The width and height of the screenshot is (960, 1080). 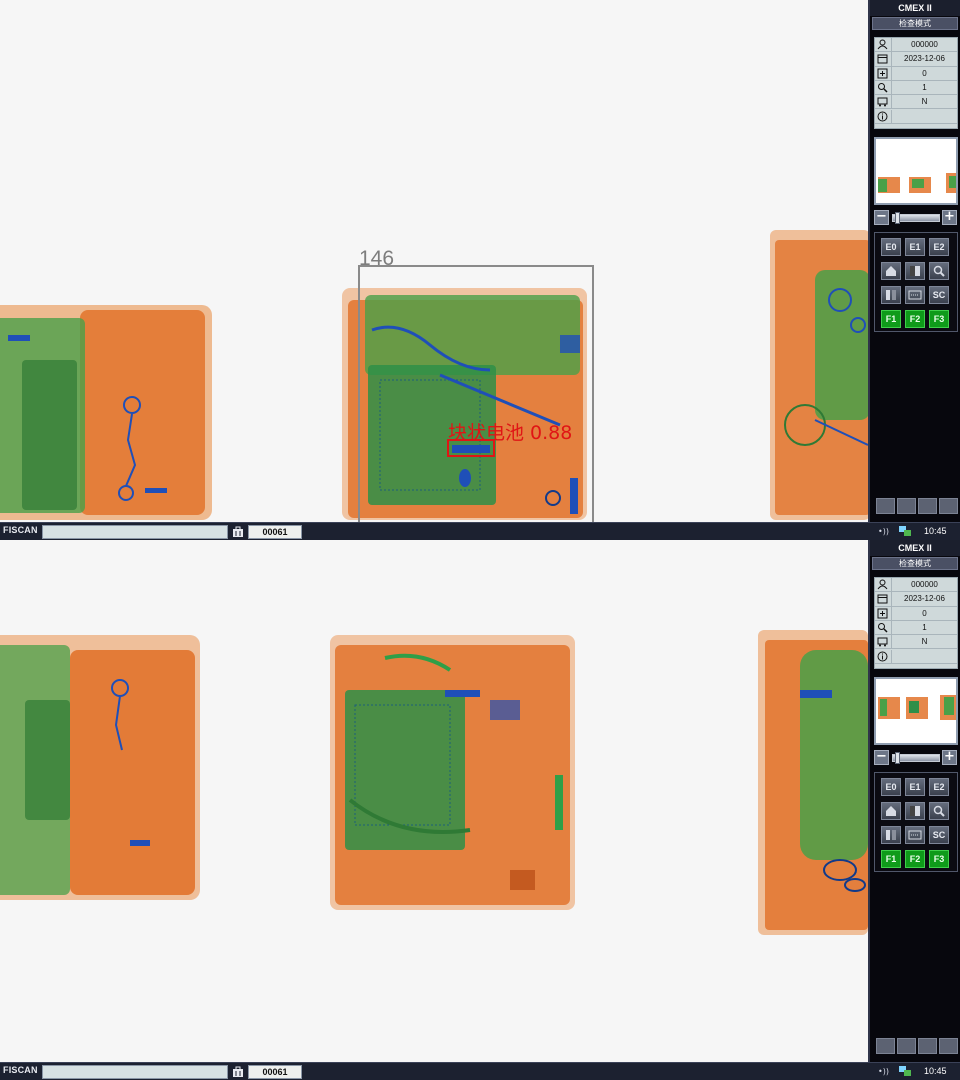 What do you see at coordinates (882, 613) in the screenshot?
I see `counter-icon` at bounding box center [882, 613].